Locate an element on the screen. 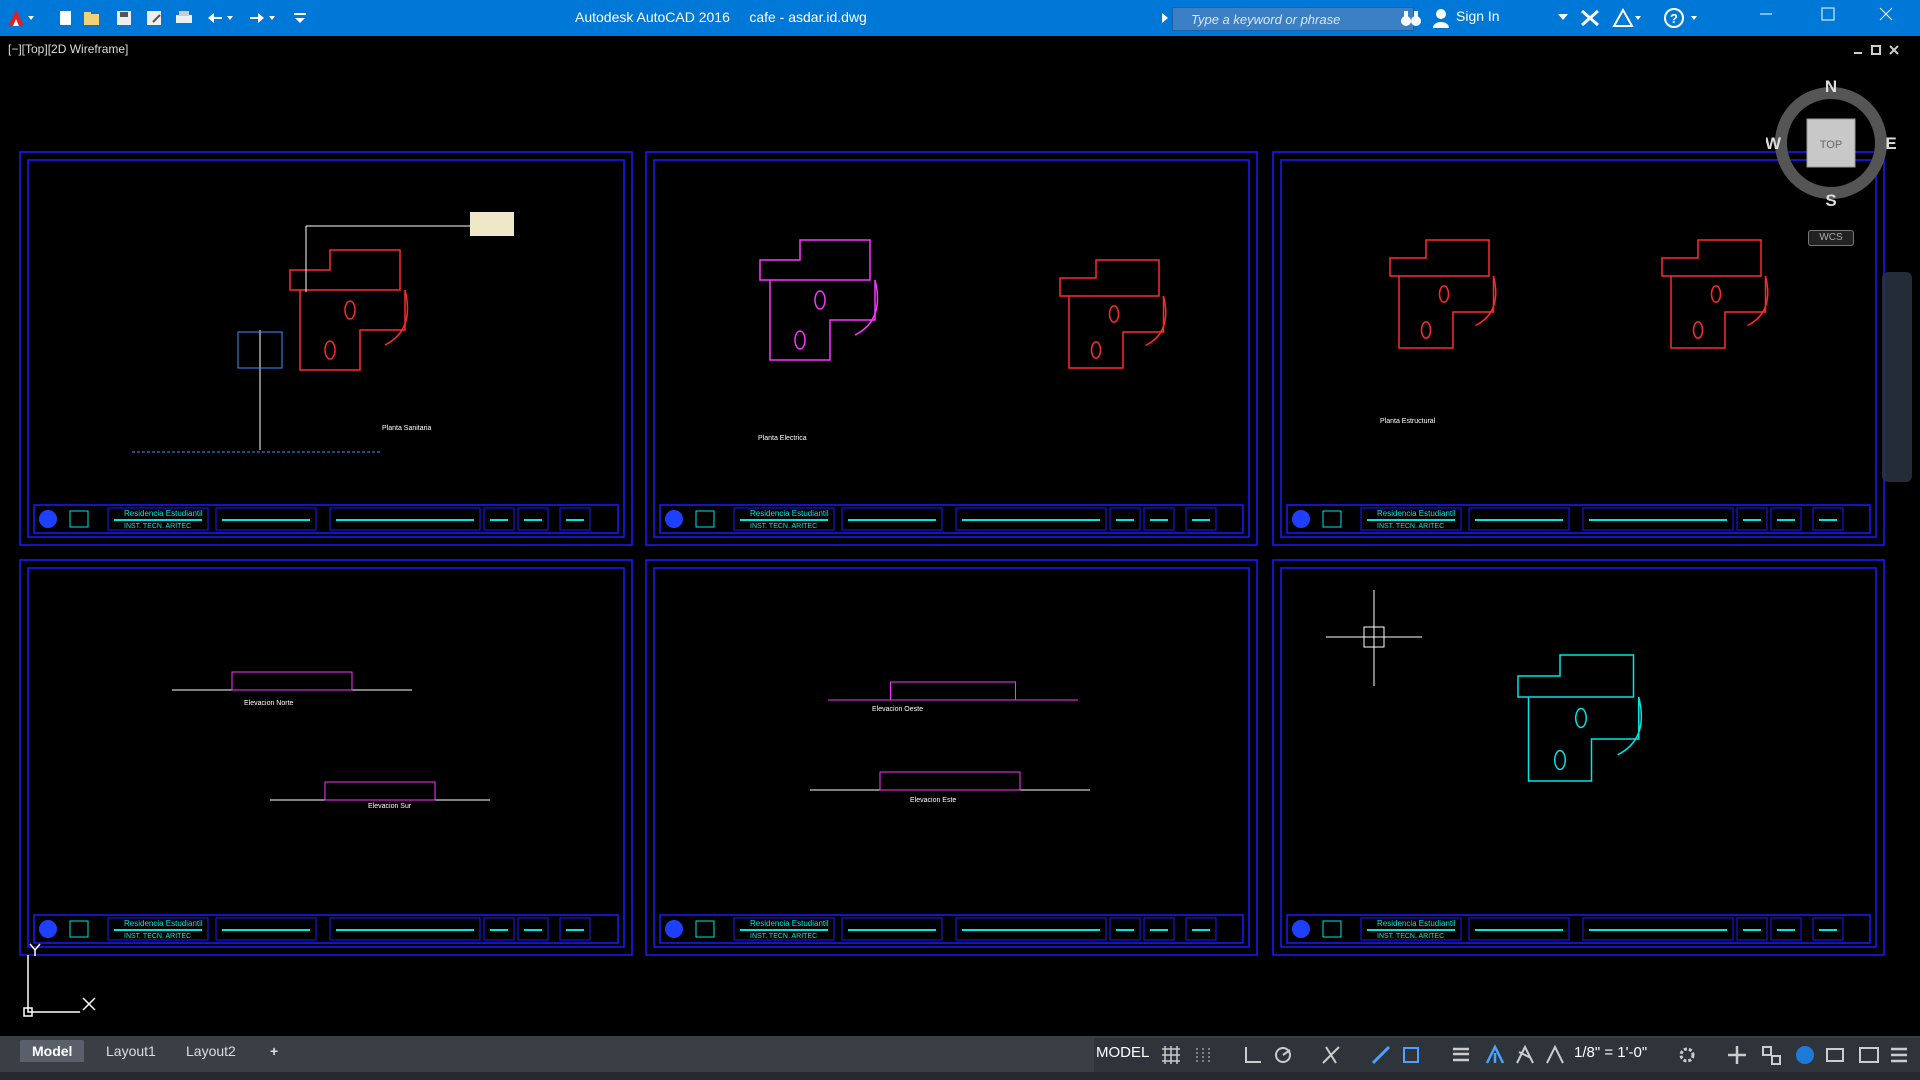 The height and width of the screenshot is (1080, 1920). viewport-controls-label: [−][Top][2D Wireframe] is located at coordinates (68, 49).